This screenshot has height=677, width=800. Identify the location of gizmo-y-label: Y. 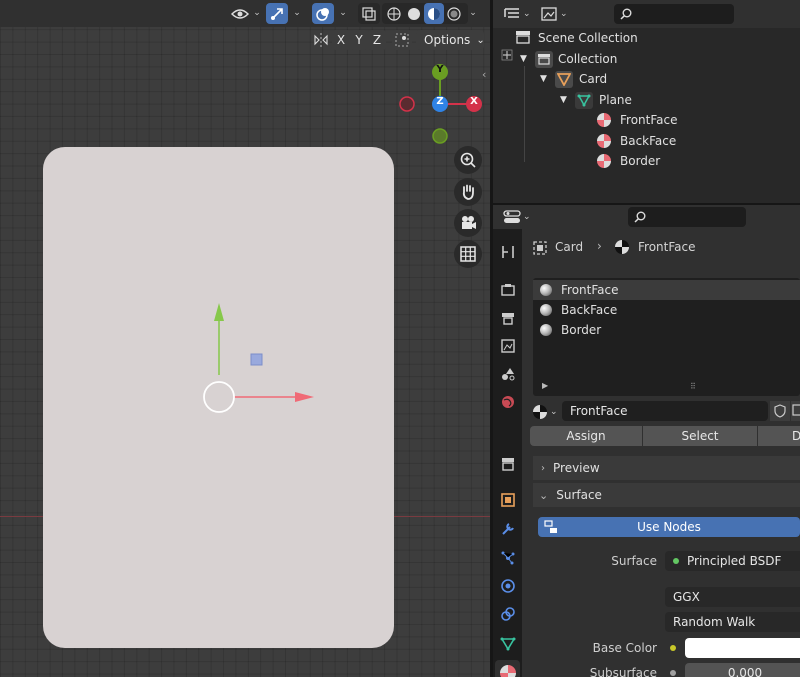
(440, 69).